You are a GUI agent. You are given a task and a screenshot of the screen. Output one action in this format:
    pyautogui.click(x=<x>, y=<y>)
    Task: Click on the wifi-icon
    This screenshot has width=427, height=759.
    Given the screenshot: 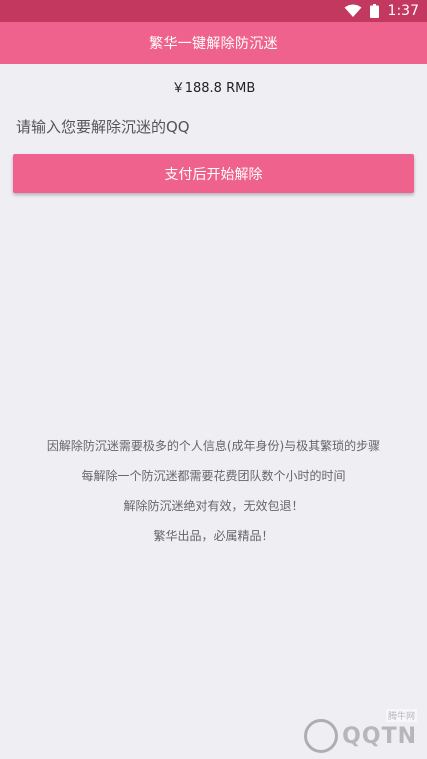 What is the action you would take?
    pyautogui.click(x=353, y=10)
    